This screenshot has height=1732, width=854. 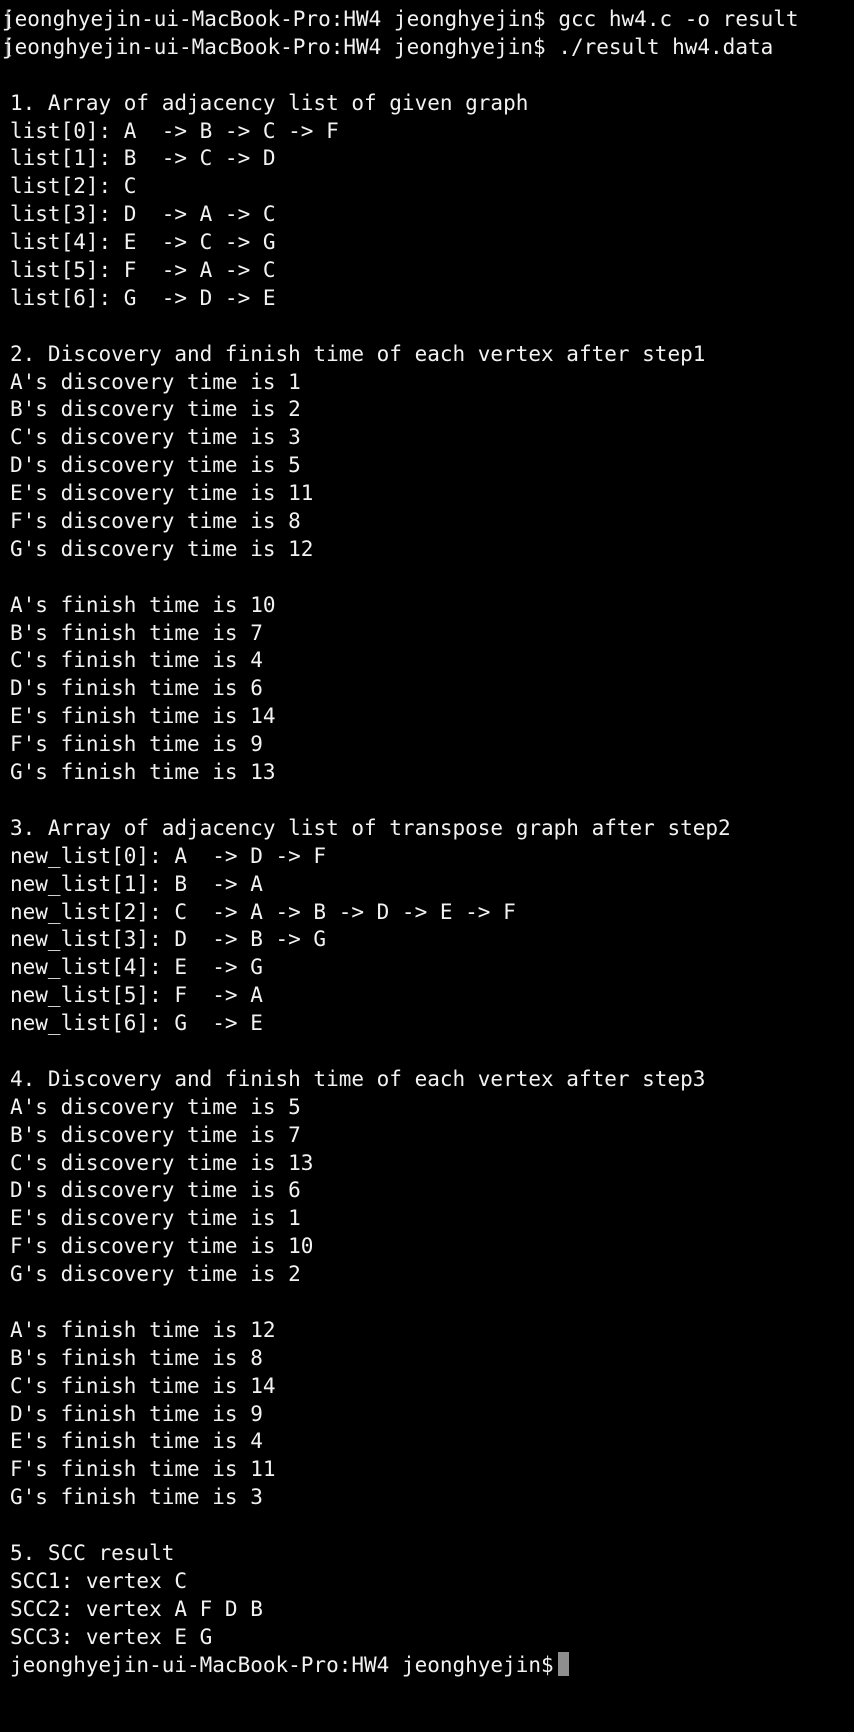 What do you see at coordinates (136, 632) in the screenshot?
I see `output-line: B's finish time is 7` at bounding box center [136, 632].